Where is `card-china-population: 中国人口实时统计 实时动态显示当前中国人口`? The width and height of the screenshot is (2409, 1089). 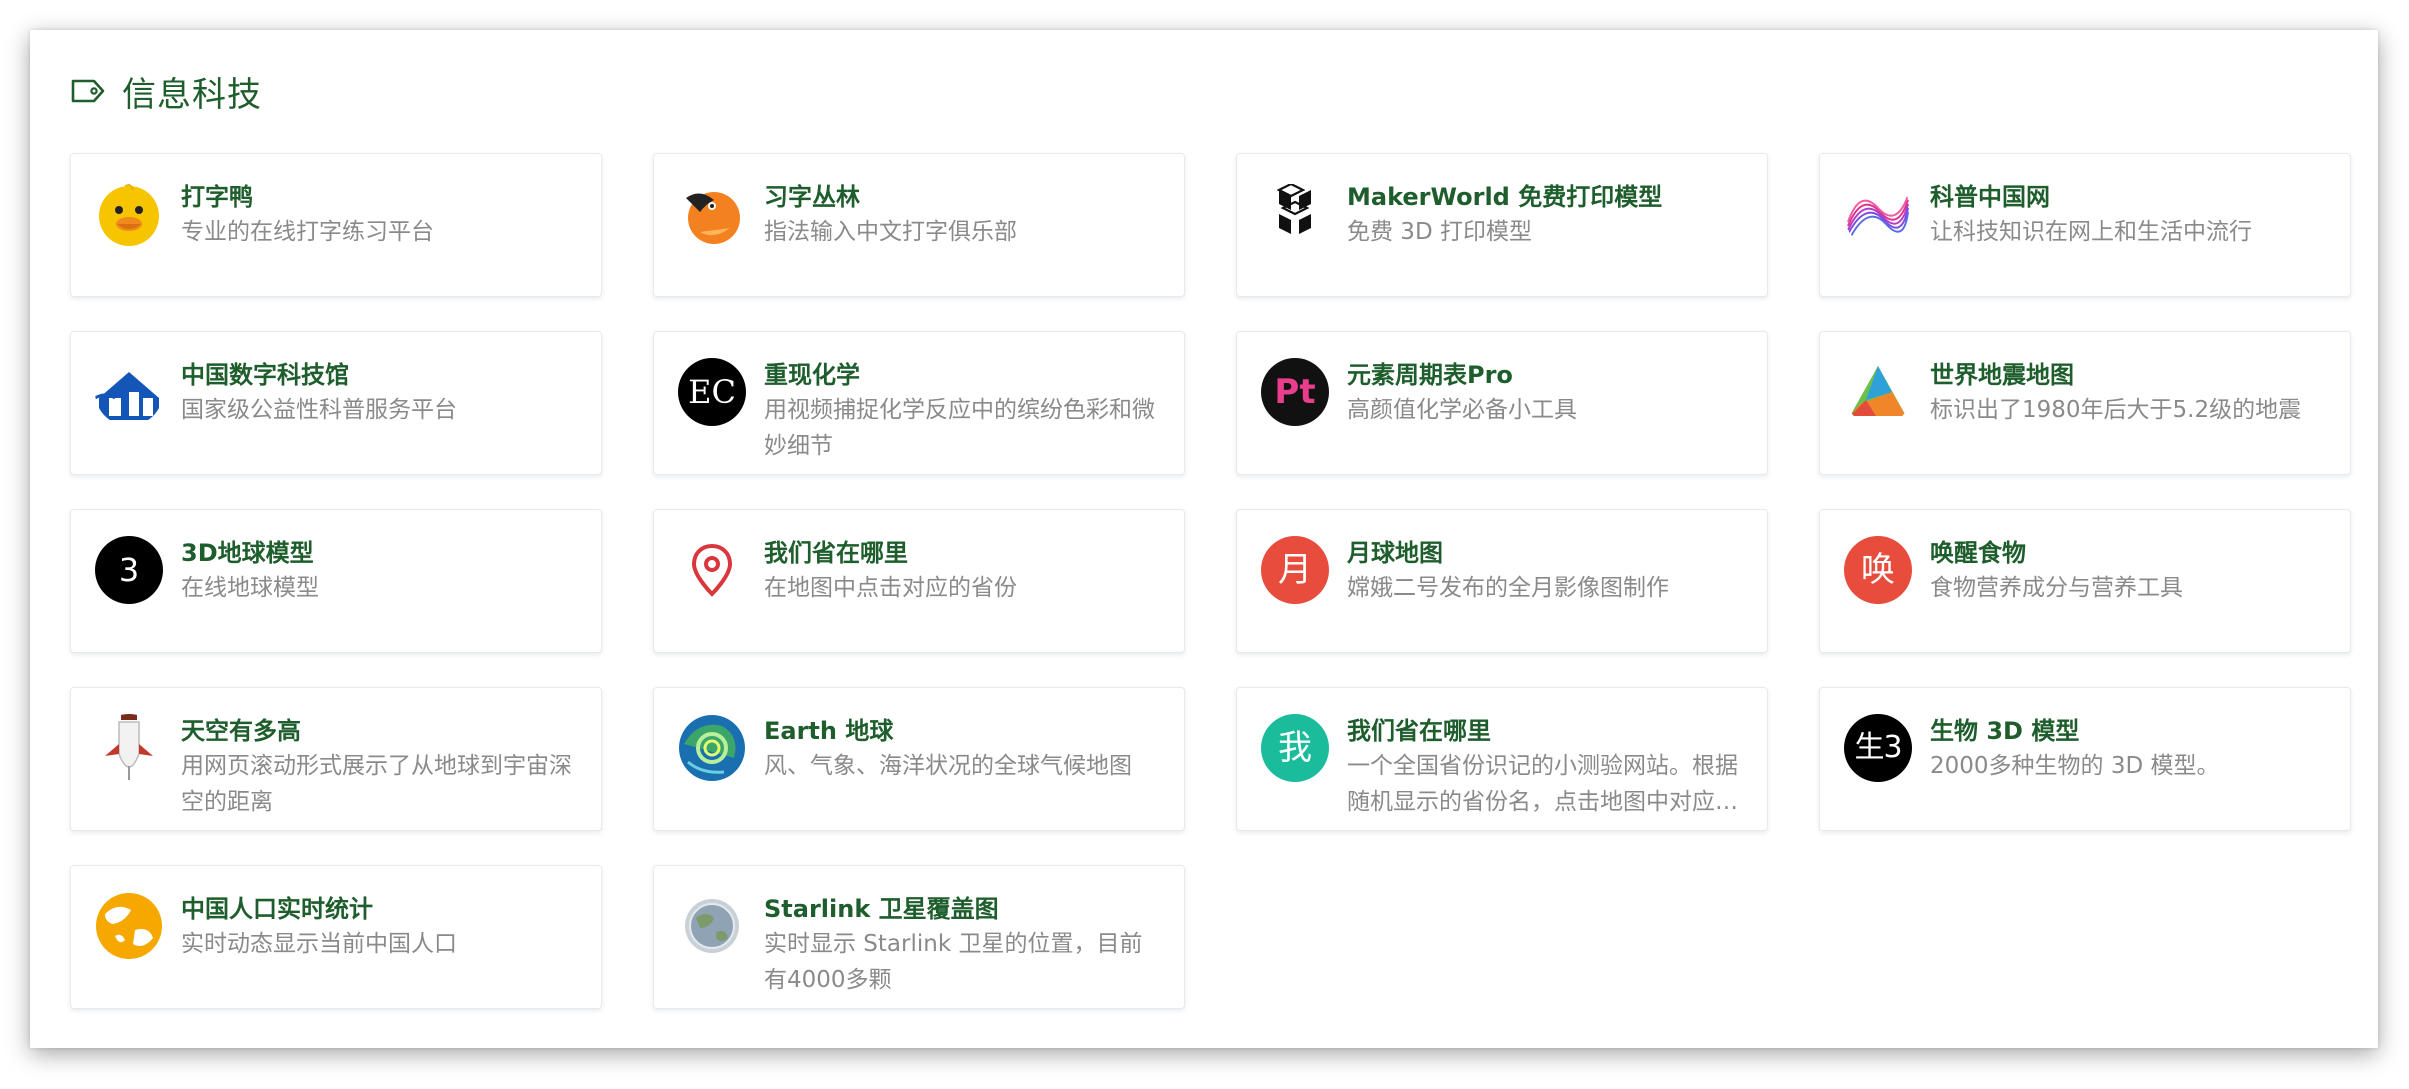 card-china-population: 中国人口实时统计 实时动态显示当前中国人口 is located at coordinates (336, 937).